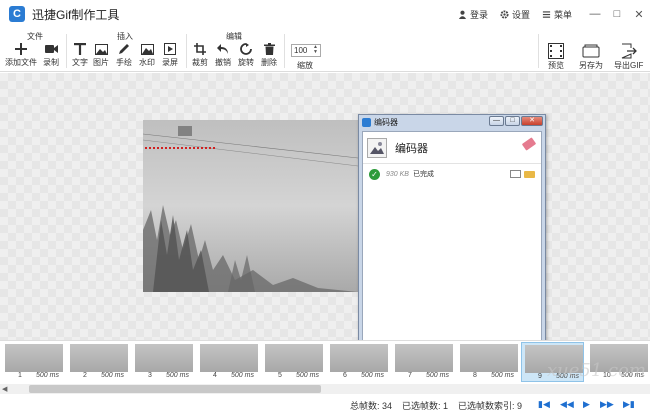  Describe the element at coordinates (607, 404) in the screenshot. I see `next-frame-icon: ▶▶` at that location.